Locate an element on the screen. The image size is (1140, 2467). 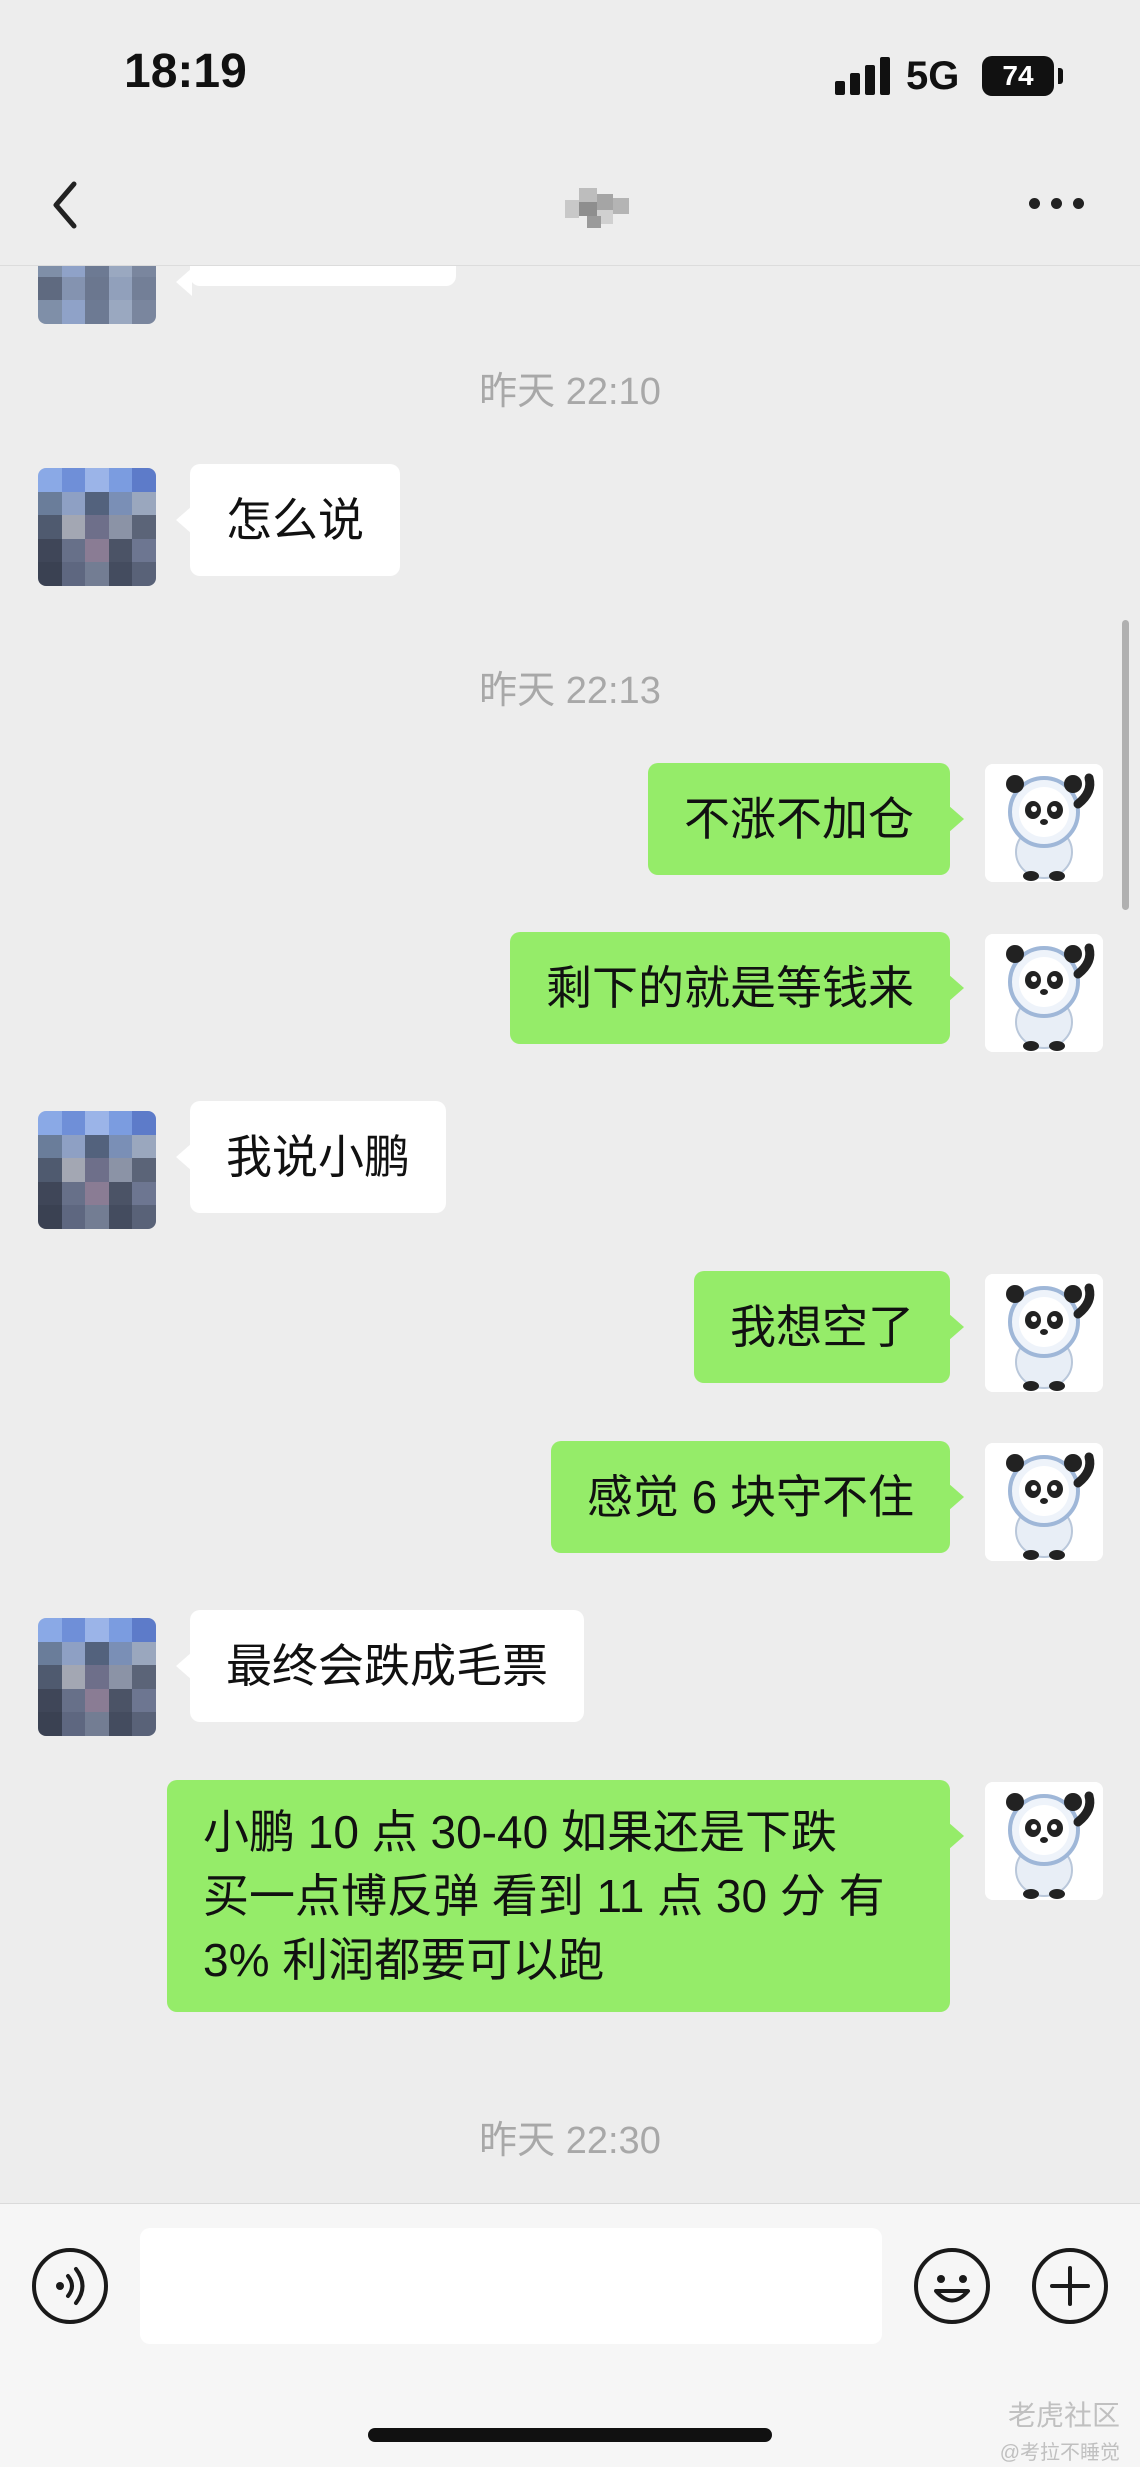
outgoing-message-bubble: 剩下的就是等钱来 is located at coordinates (737, 988).